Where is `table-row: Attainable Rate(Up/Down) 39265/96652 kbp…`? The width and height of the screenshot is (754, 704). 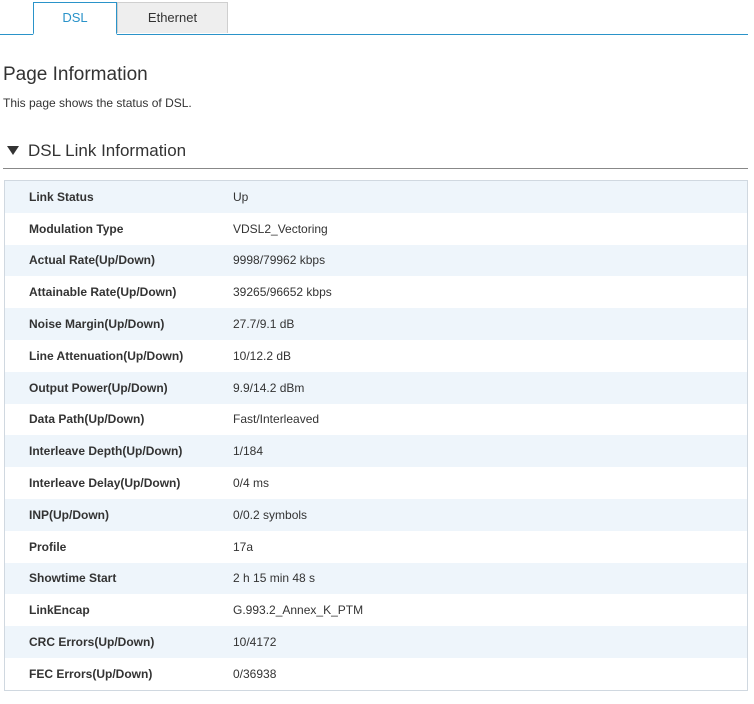
table-row: Attainable Rate(Up/Down) 39265/96652 kbp… is located at coordinates (376, 292).